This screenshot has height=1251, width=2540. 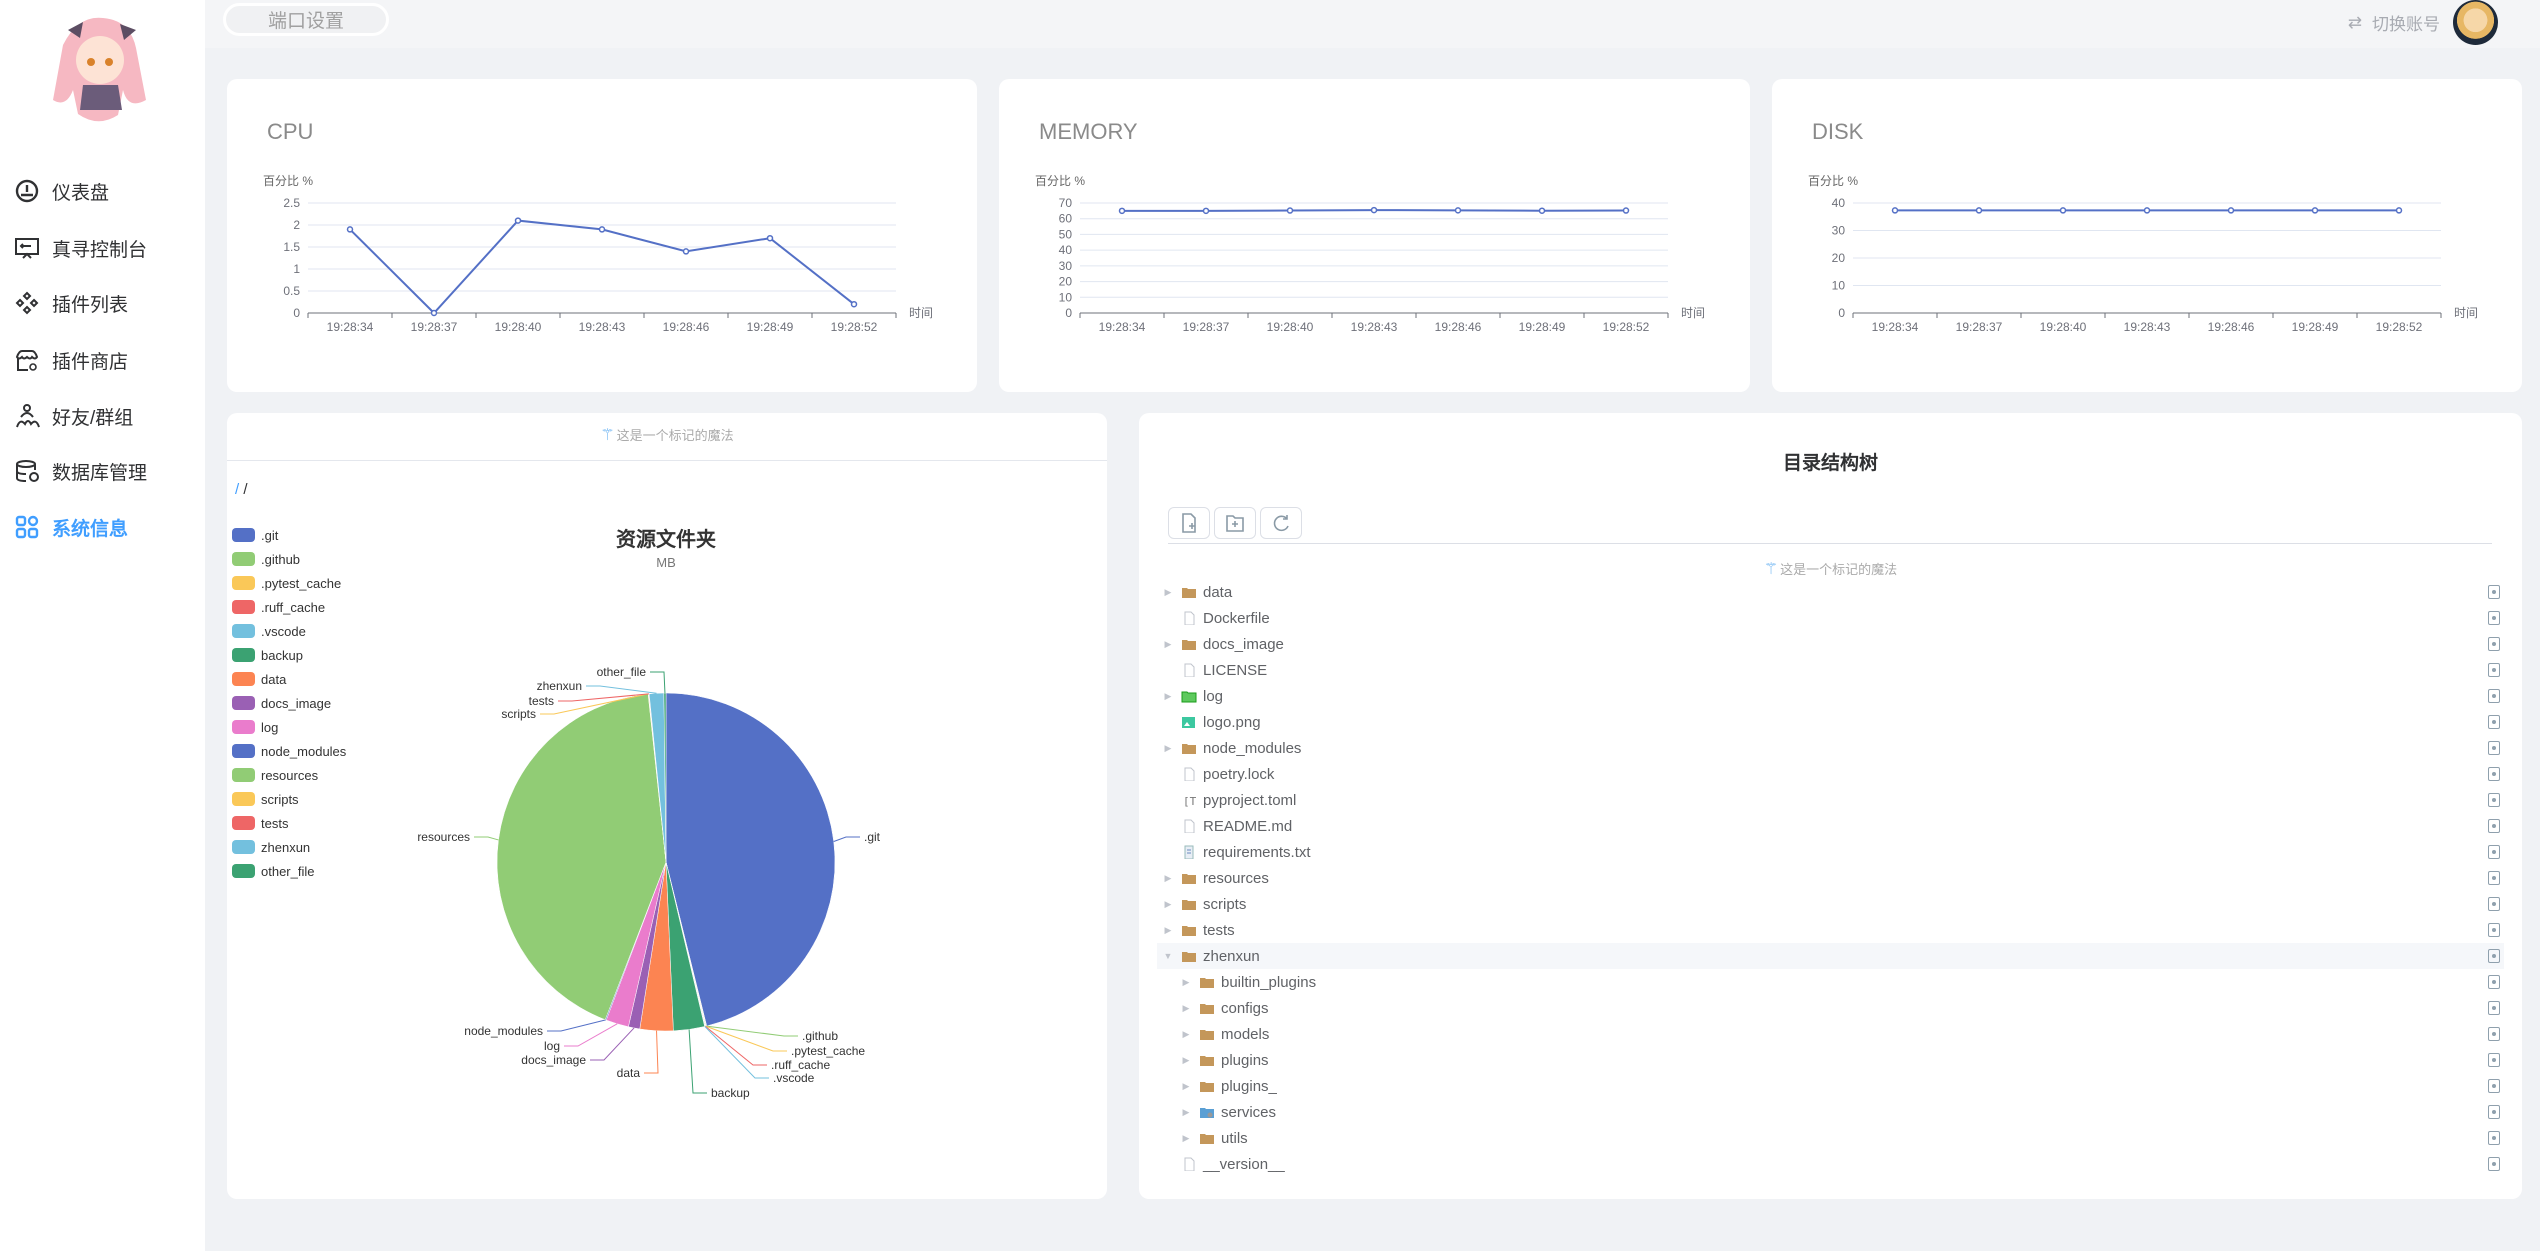 I want to click on tree-node: ▶ plugins_, so click(x=1830, y=1086).